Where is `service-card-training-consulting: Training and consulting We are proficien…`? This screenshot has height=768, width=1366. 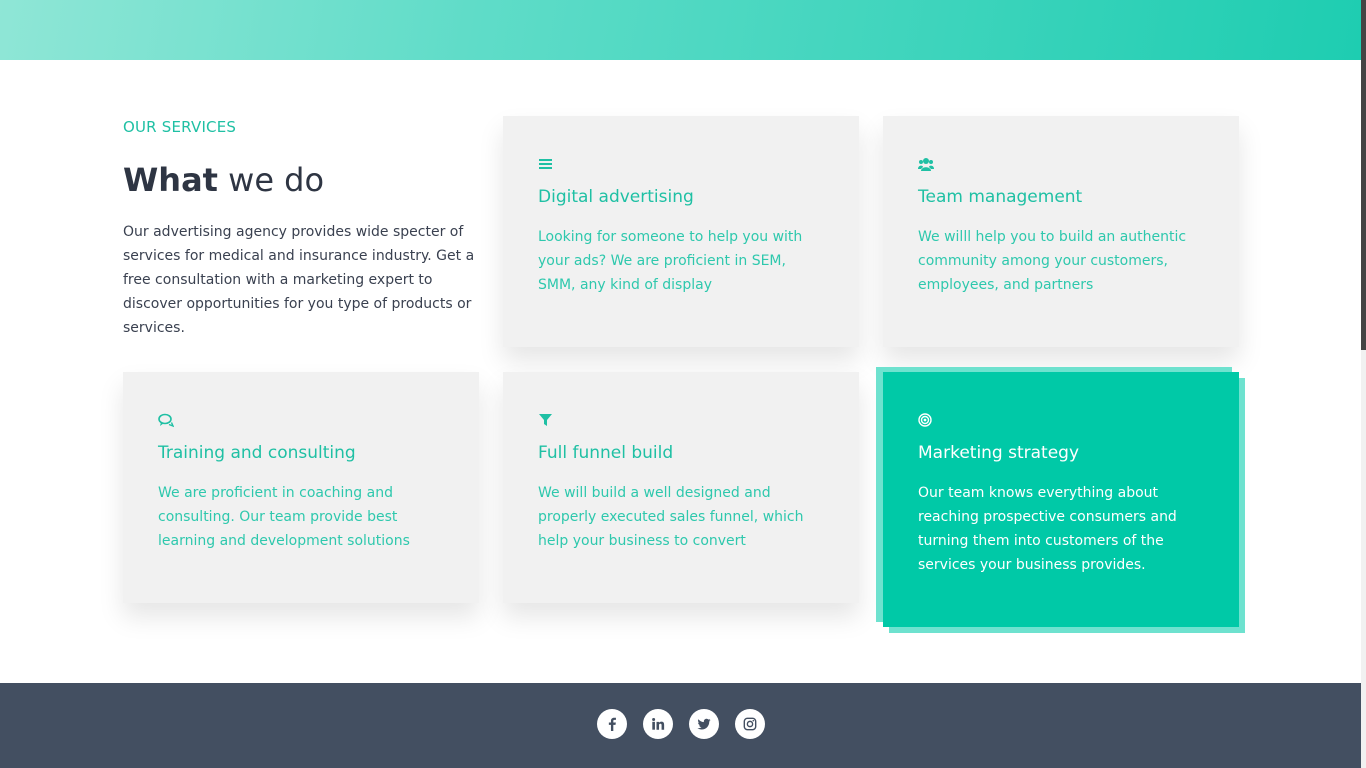 service-card-training-consulting: Training and consulting We are proficien… is located at coordinates (301, 487).